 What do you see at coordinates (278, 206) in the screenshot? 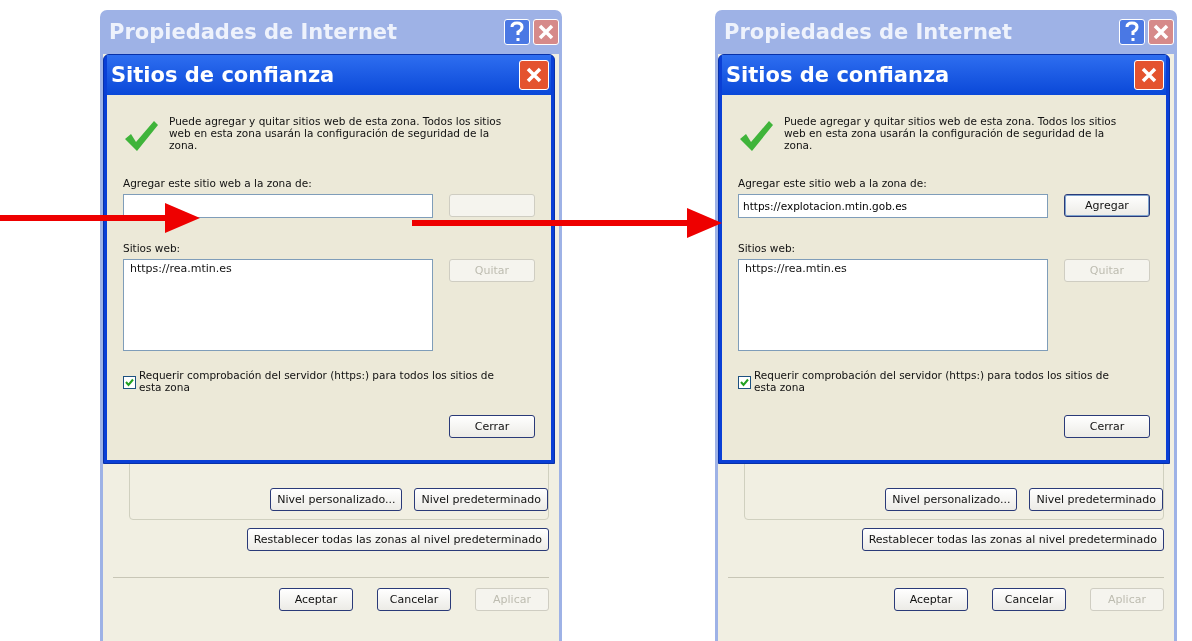
I see `url-input-field` at bounding box center [278, 206].